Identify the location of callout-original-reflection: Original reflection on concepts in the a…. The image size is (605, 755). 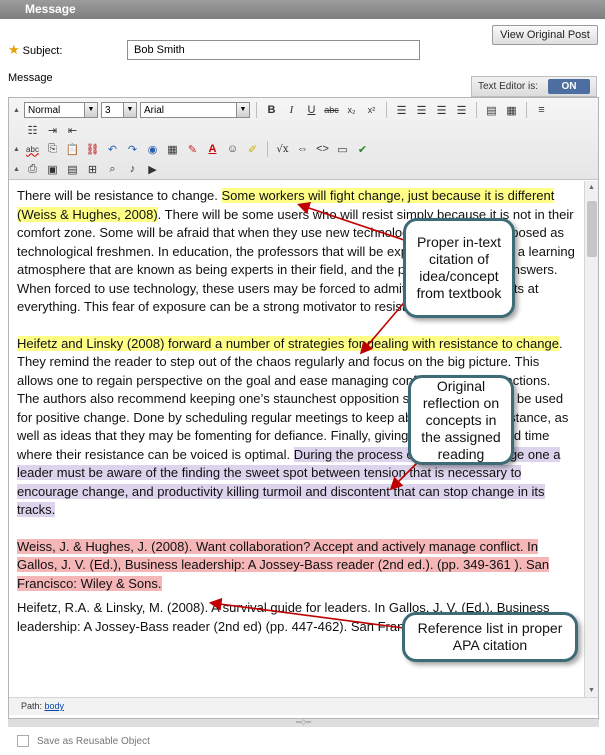
(461, 420).